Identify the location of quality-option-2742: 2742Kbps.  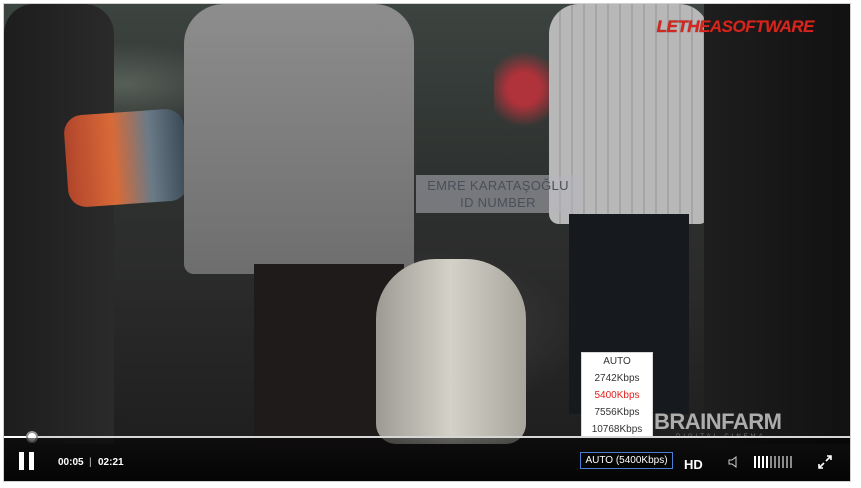
(617, 378).